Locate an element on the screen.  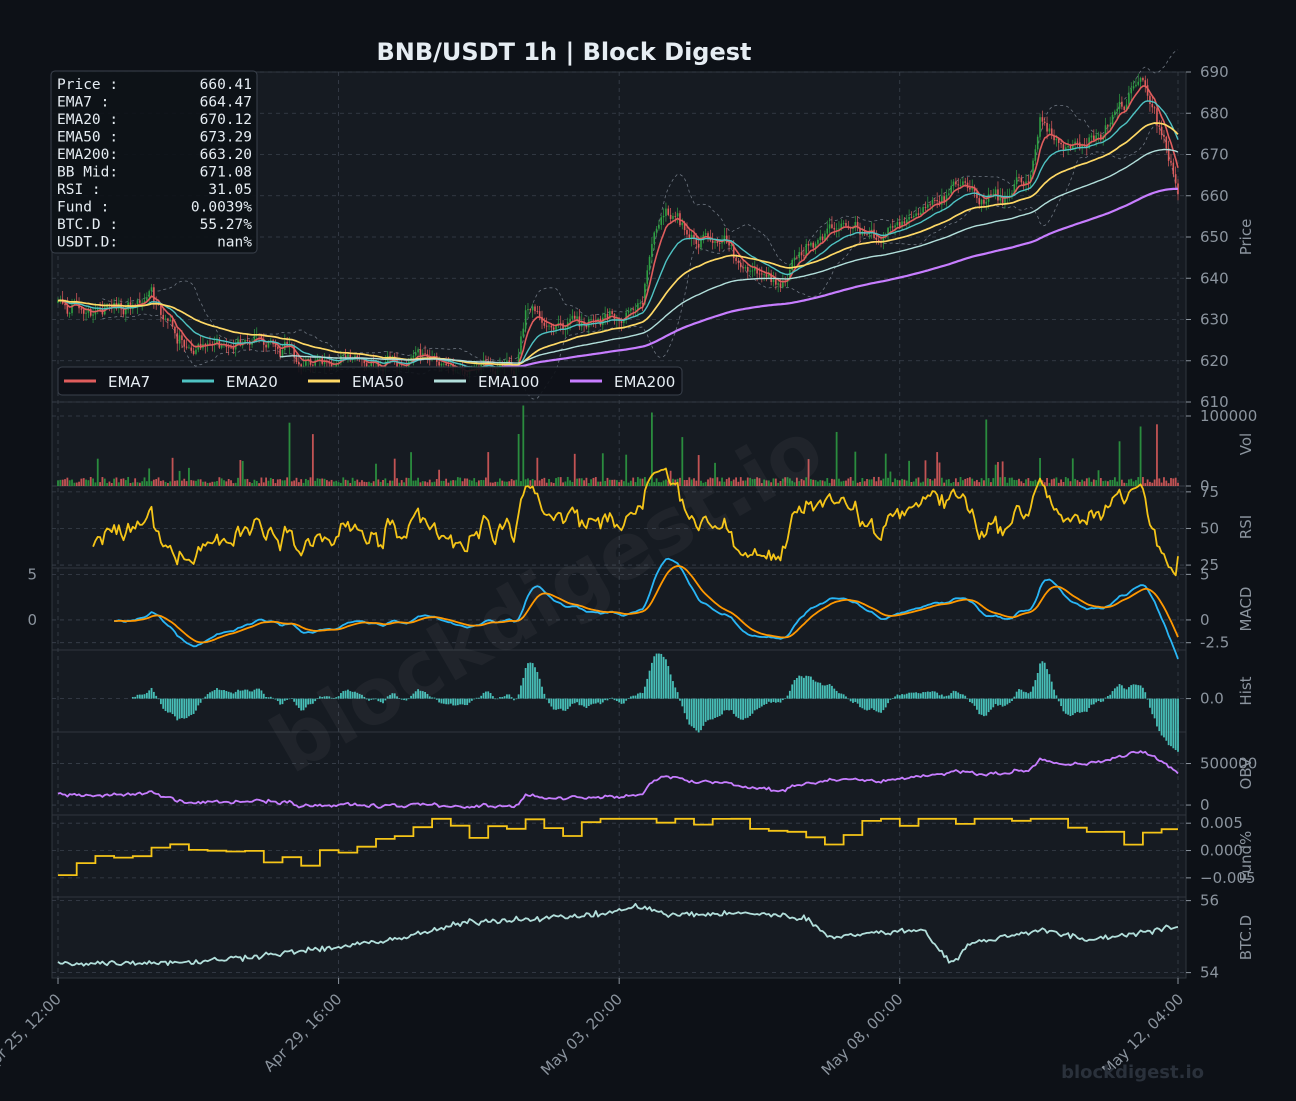
y-tick-label: 0 is located at coordinates (1205, 620).